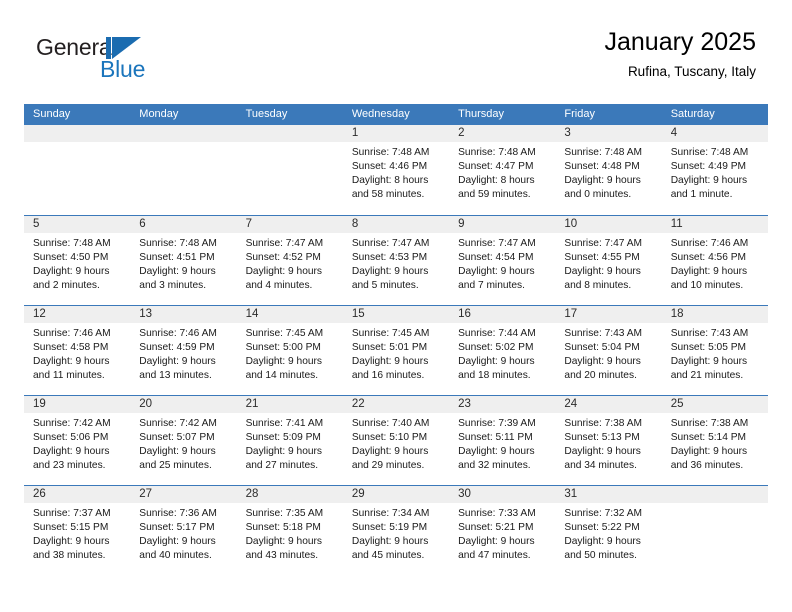  What do you see at coordinates (496, 166) in the screenshot?
I see `sunset-line: Sunset: 4:47 PM` at bounding box center [496, 166].